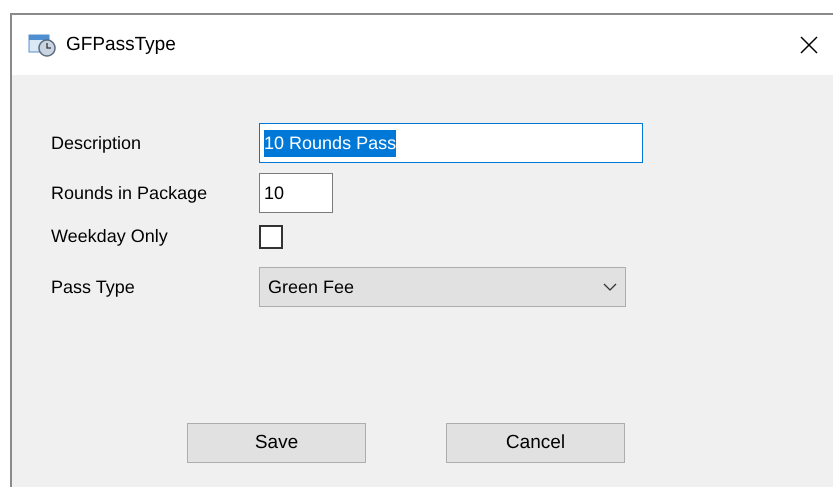 The height and width of the screenshot is (487, 833). I want to click on input-field: 10, so click(296, 193).